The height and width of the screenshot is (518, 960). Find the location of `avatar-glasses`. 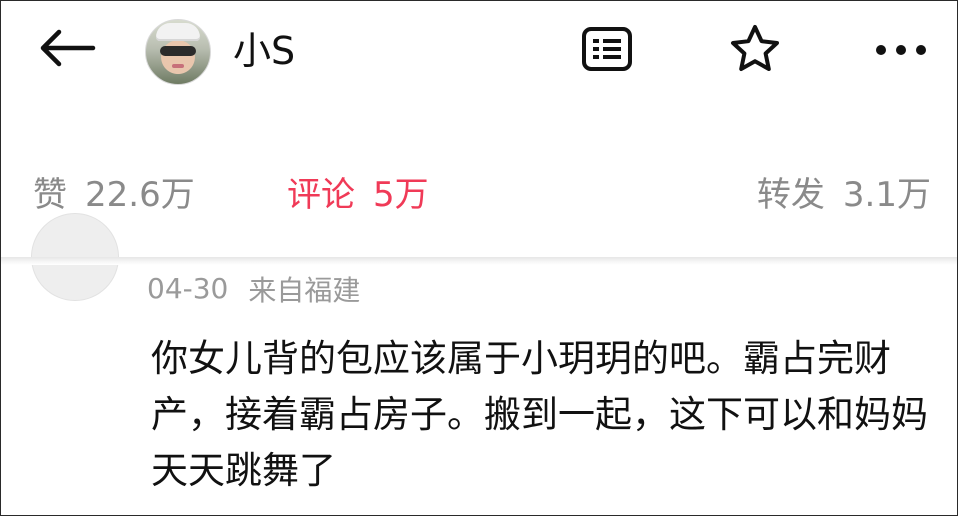

avatar-glasses is located at coordinates (178, 51).